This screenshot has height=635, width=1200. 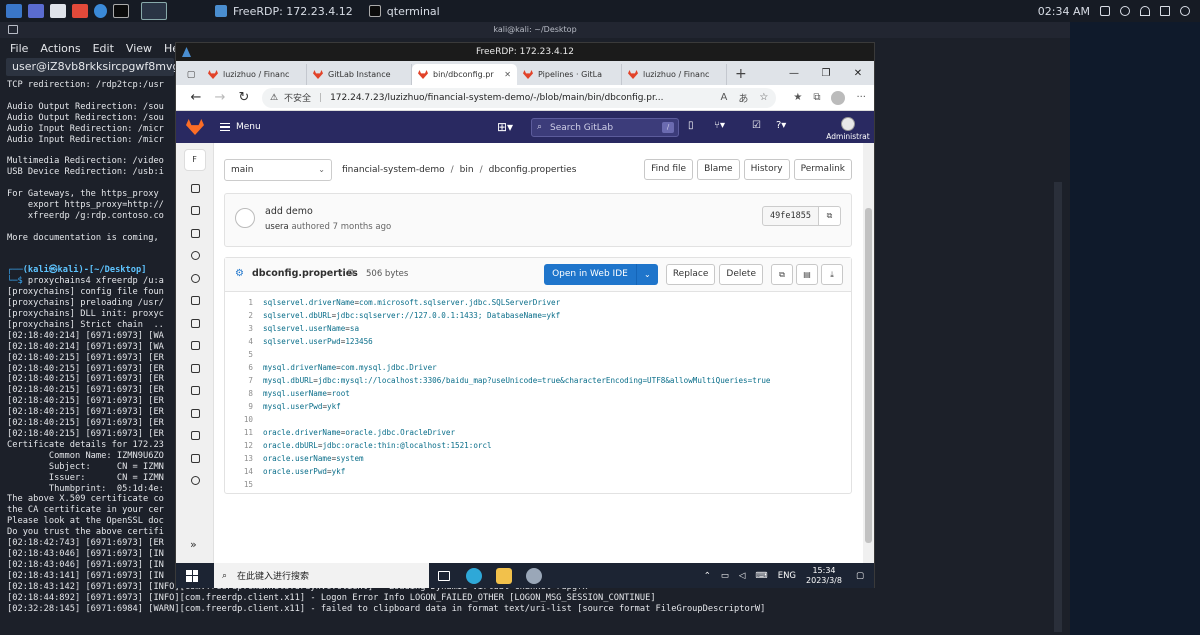 I want to click on blame-button: Blame, so click(x=718, y=169).